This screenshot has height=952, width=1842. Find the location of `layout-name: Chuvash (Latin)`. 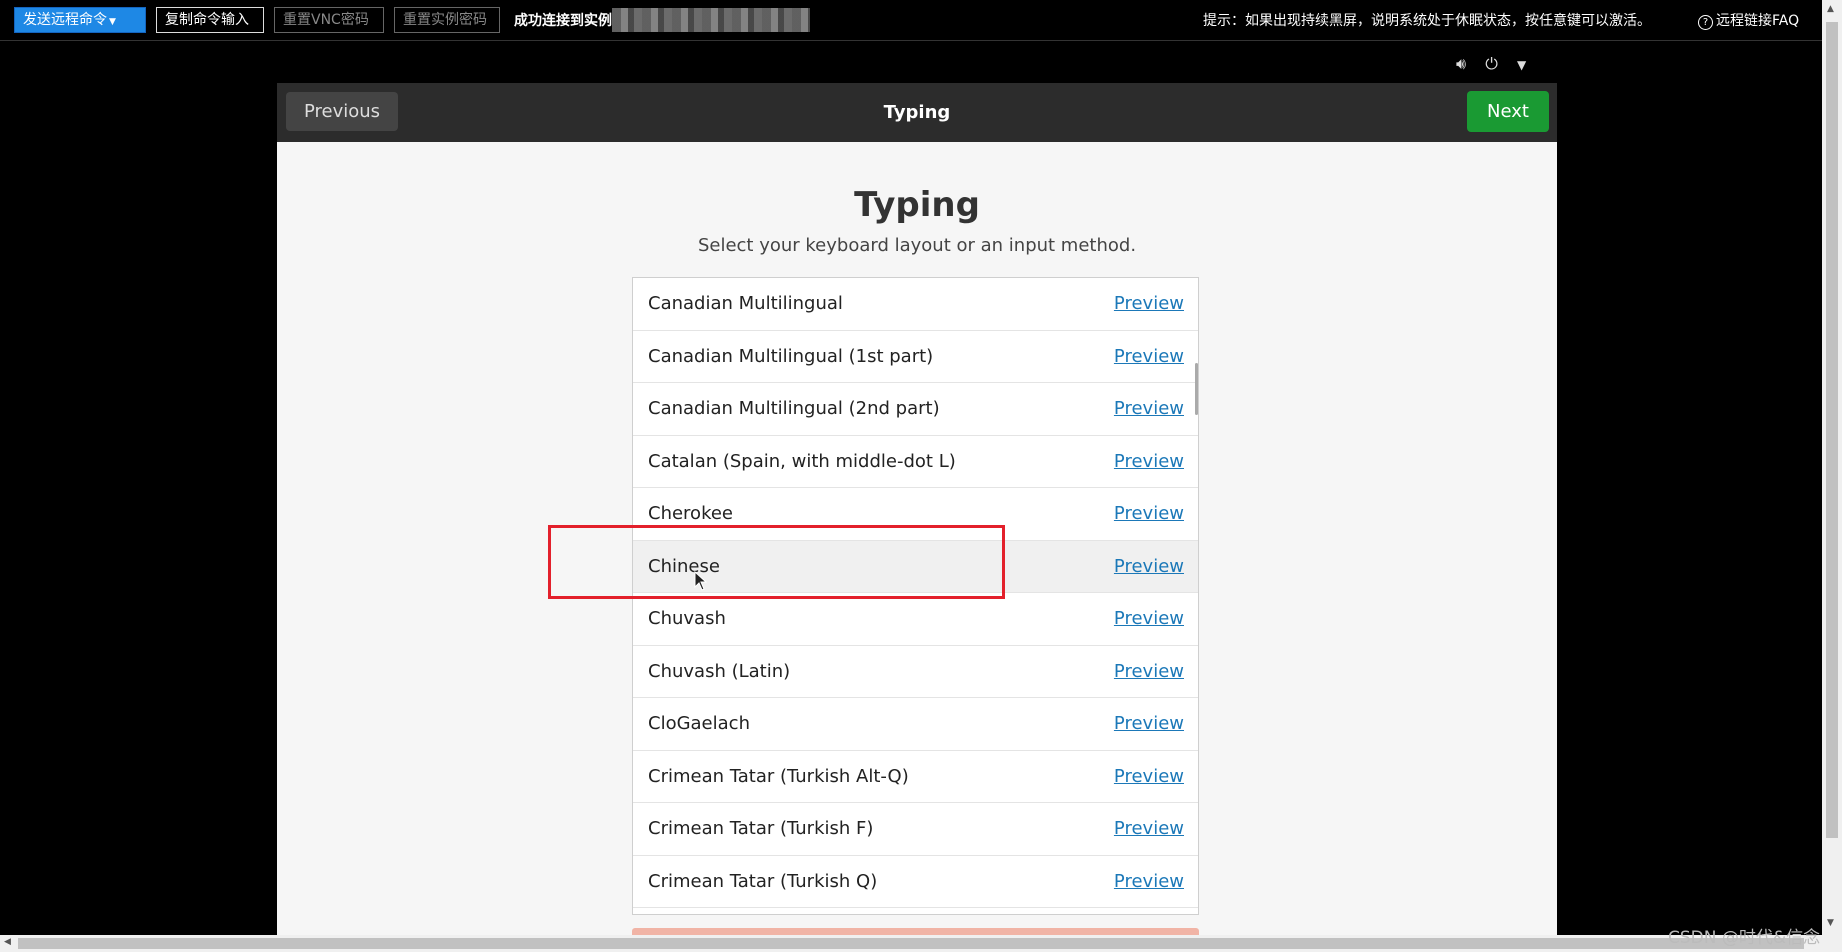

layout-name: Chuvash (Latin) is located at coordinates (719, 671).